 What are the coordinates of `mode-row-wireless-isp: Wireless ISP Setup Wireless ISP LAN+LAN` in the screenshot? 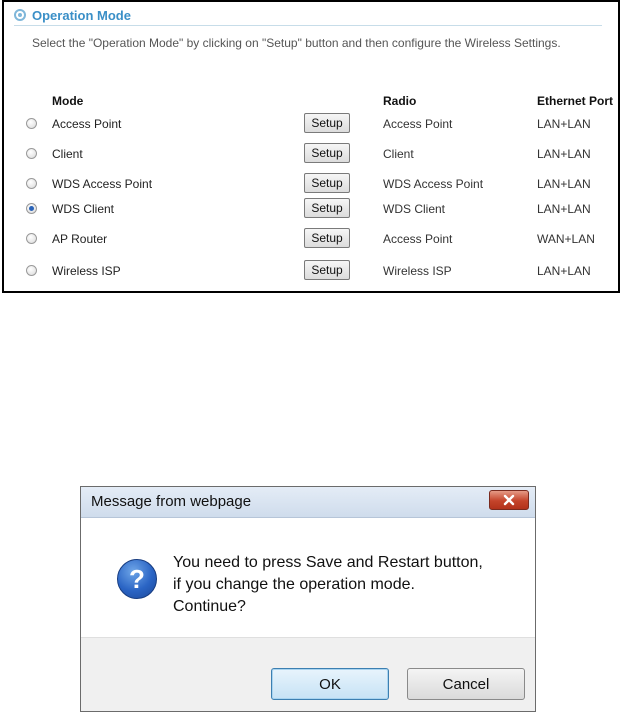 It's located at (311, 270).